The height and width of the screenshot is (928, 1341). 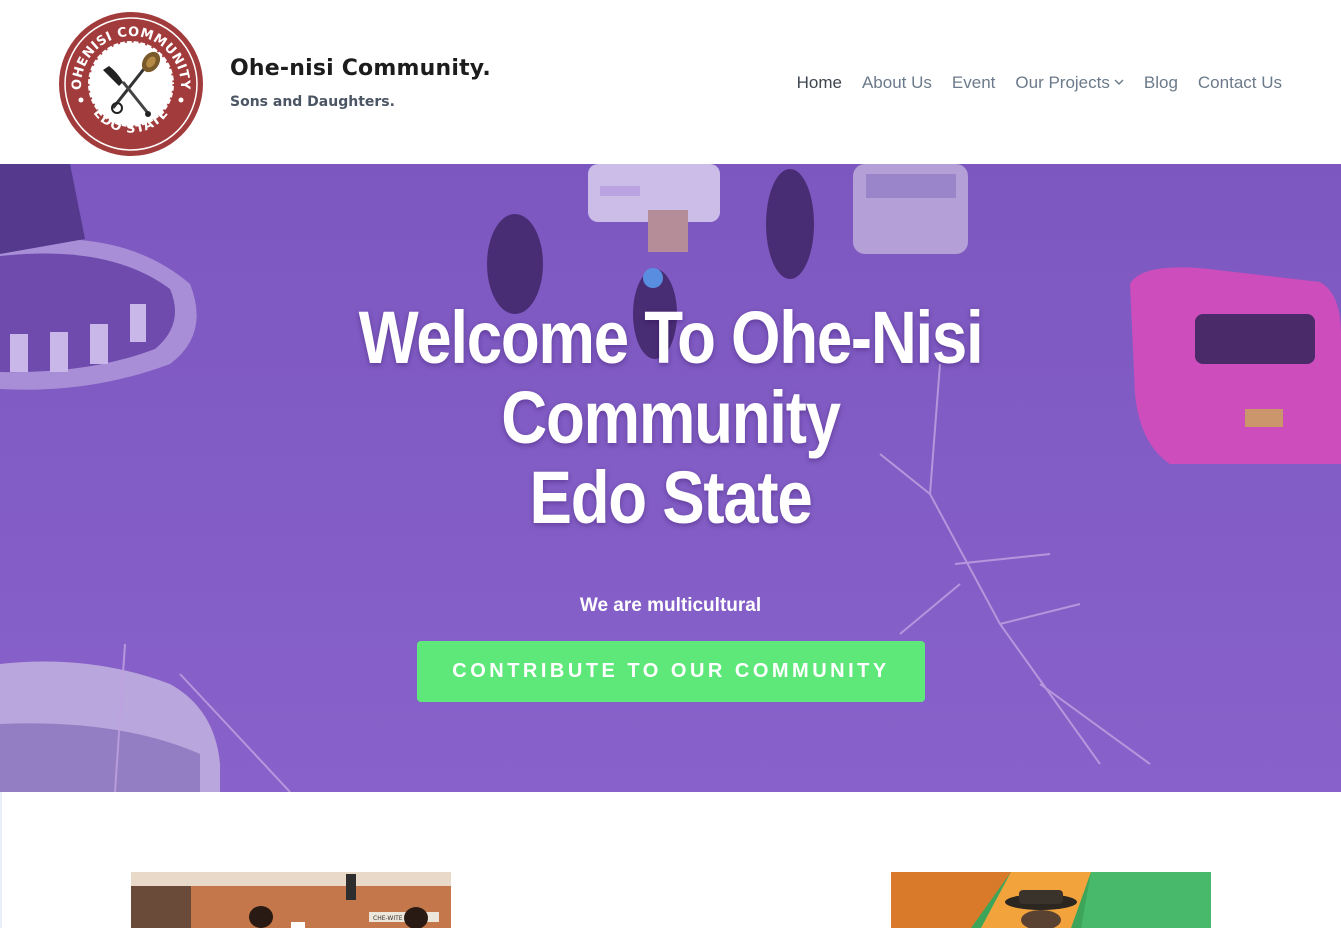 I want to click on nav-item-event: Event, so click(x=973, y=83).